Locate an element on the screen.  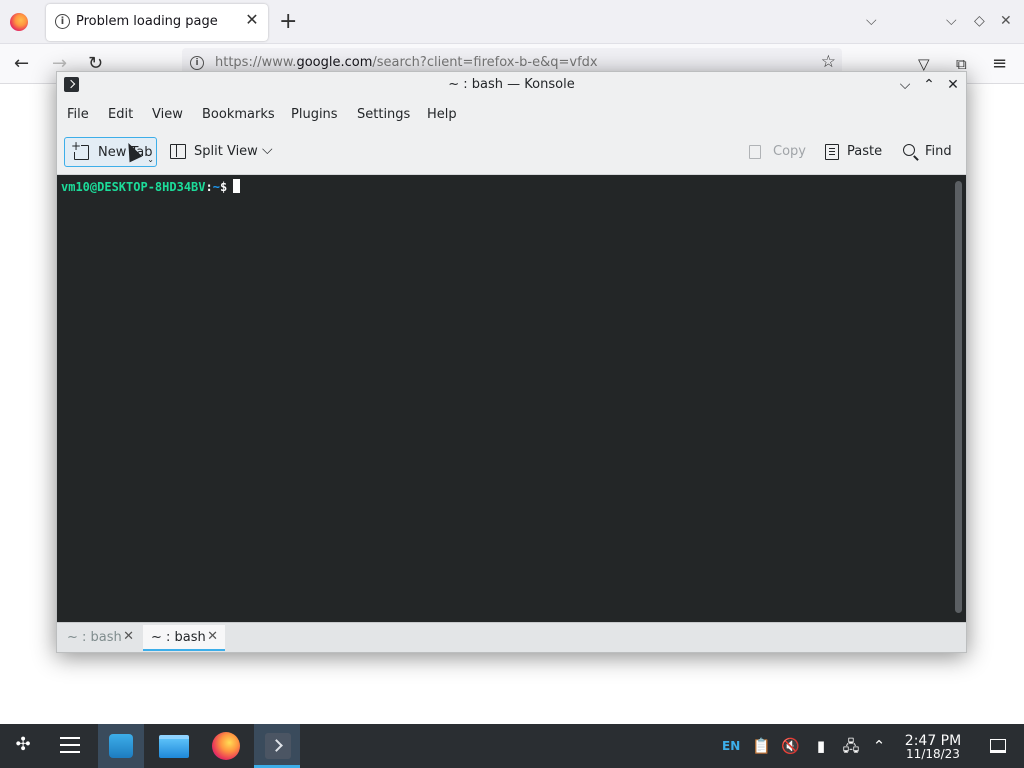
split-view-button: Split View ⌵ is located at coordinates (223, 152).